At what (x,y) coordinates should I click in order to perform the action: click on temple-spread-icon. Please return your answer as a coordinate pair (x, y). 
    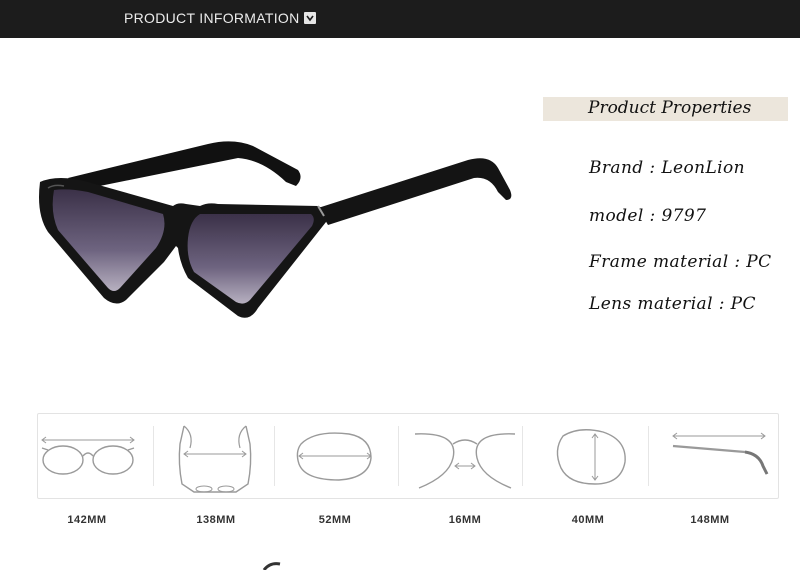
    Looking at the image, I should click on (214, 456).